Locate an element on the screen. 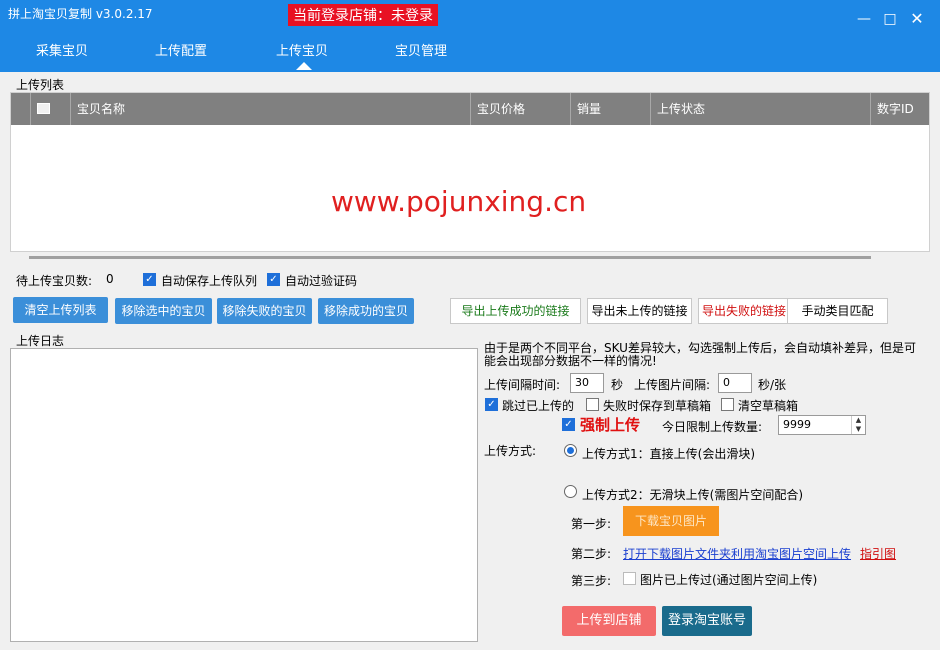 This screenshot has height=650, width=940. horizontal-scrollbar is located at coordinates (450, 257).